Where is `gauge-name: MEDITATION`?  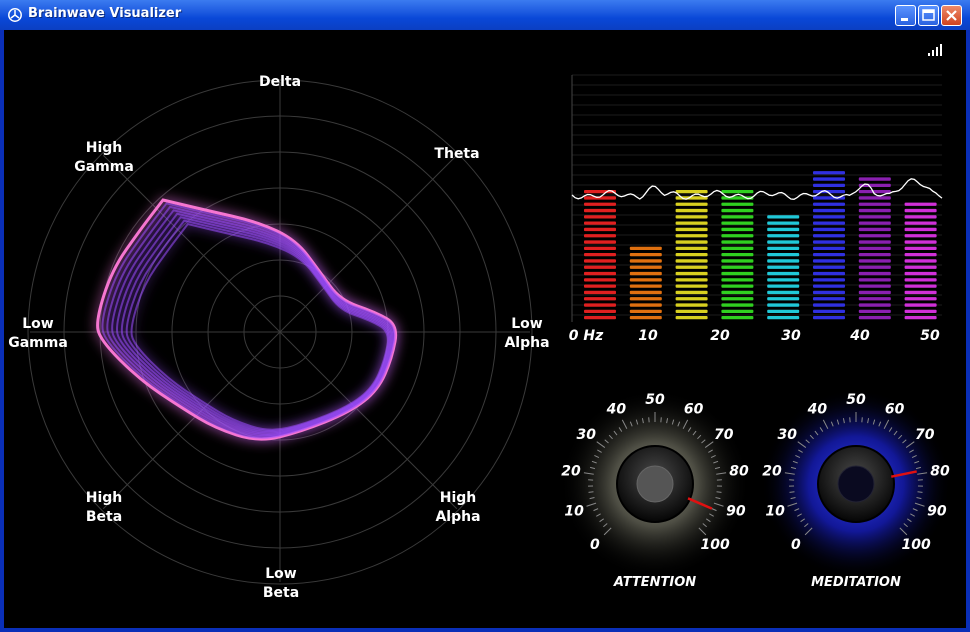 gauge-name: MEDITATION is located at coordinates (856, 582).